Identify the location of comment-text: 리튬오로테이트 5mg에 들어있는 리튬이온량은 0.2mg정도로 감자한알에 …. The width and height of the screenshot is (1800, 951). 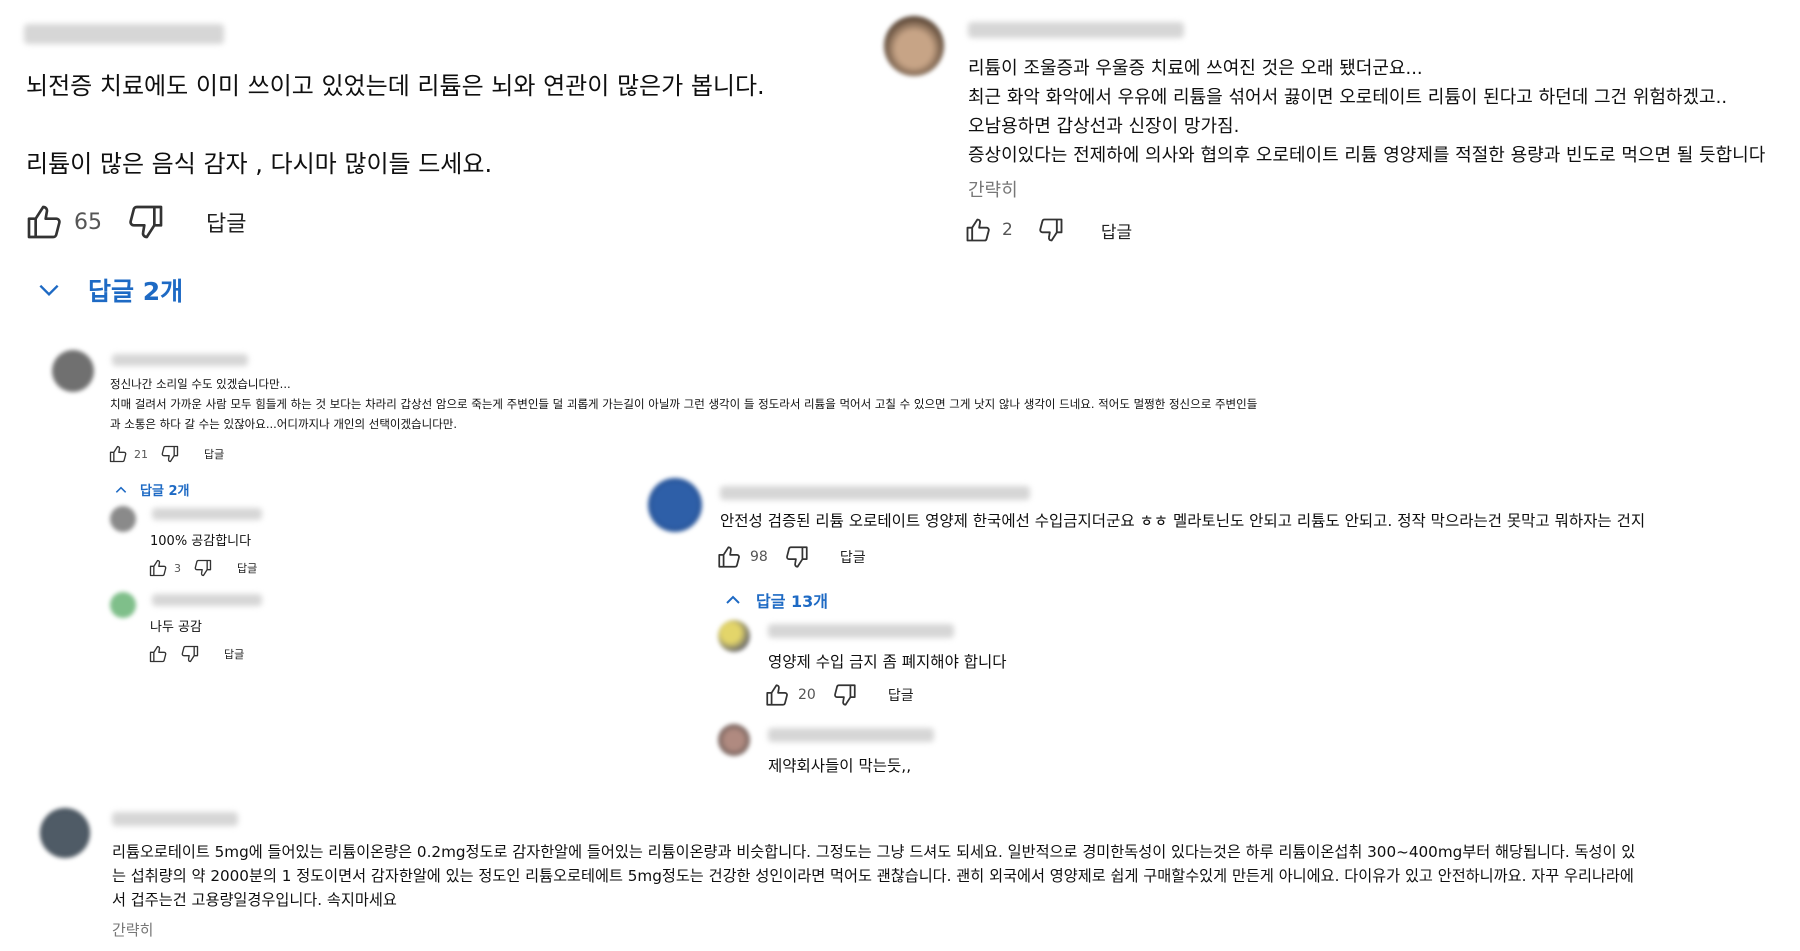
(874, 852).